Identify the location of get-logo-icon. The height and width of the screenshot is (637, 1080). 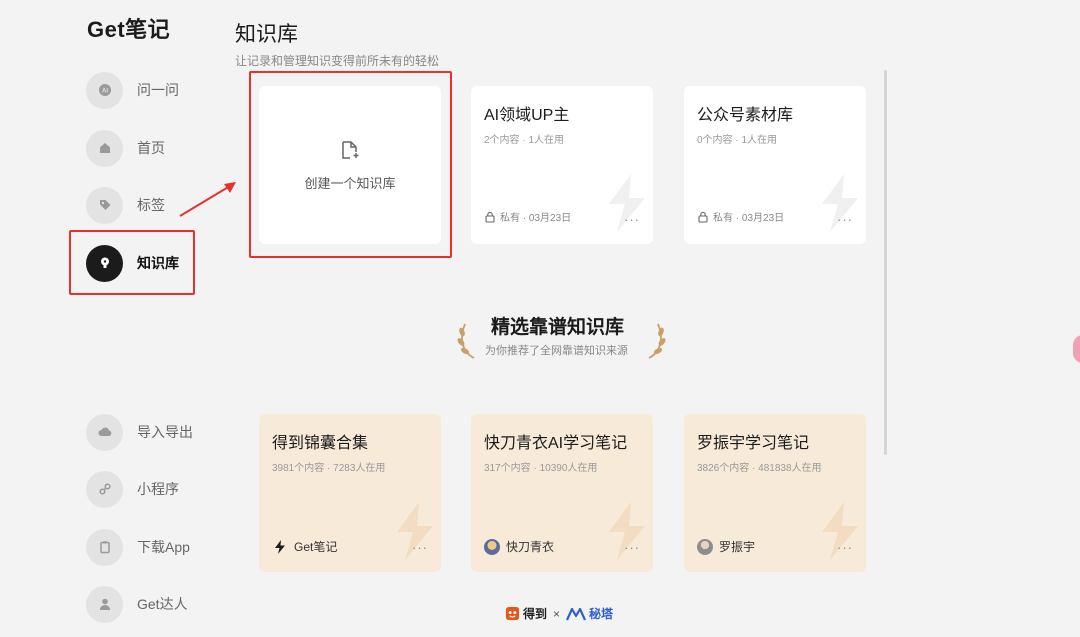
(280, 546).